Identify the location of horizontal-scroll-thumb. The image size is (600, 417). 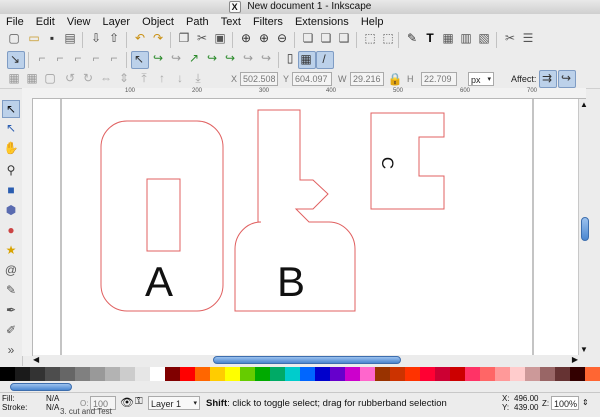
(307, 360).